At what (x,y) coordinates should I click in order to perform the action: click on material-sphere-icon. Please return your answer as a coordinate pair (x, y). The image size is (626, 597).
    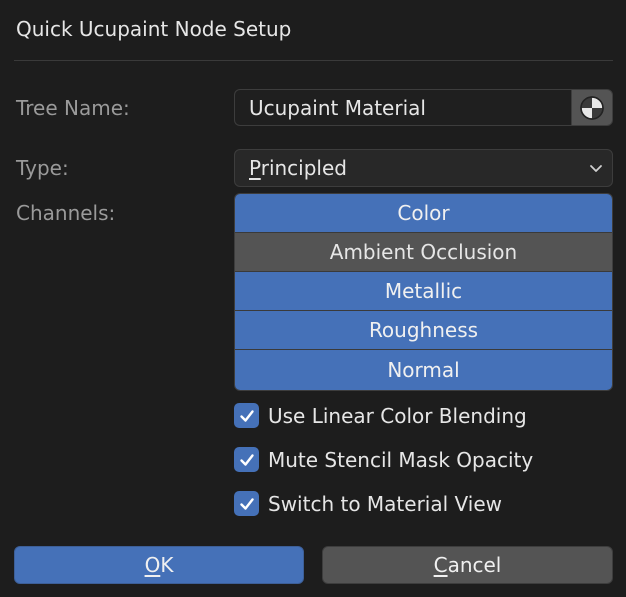
    Looking at the image, I should click on (592, 107).